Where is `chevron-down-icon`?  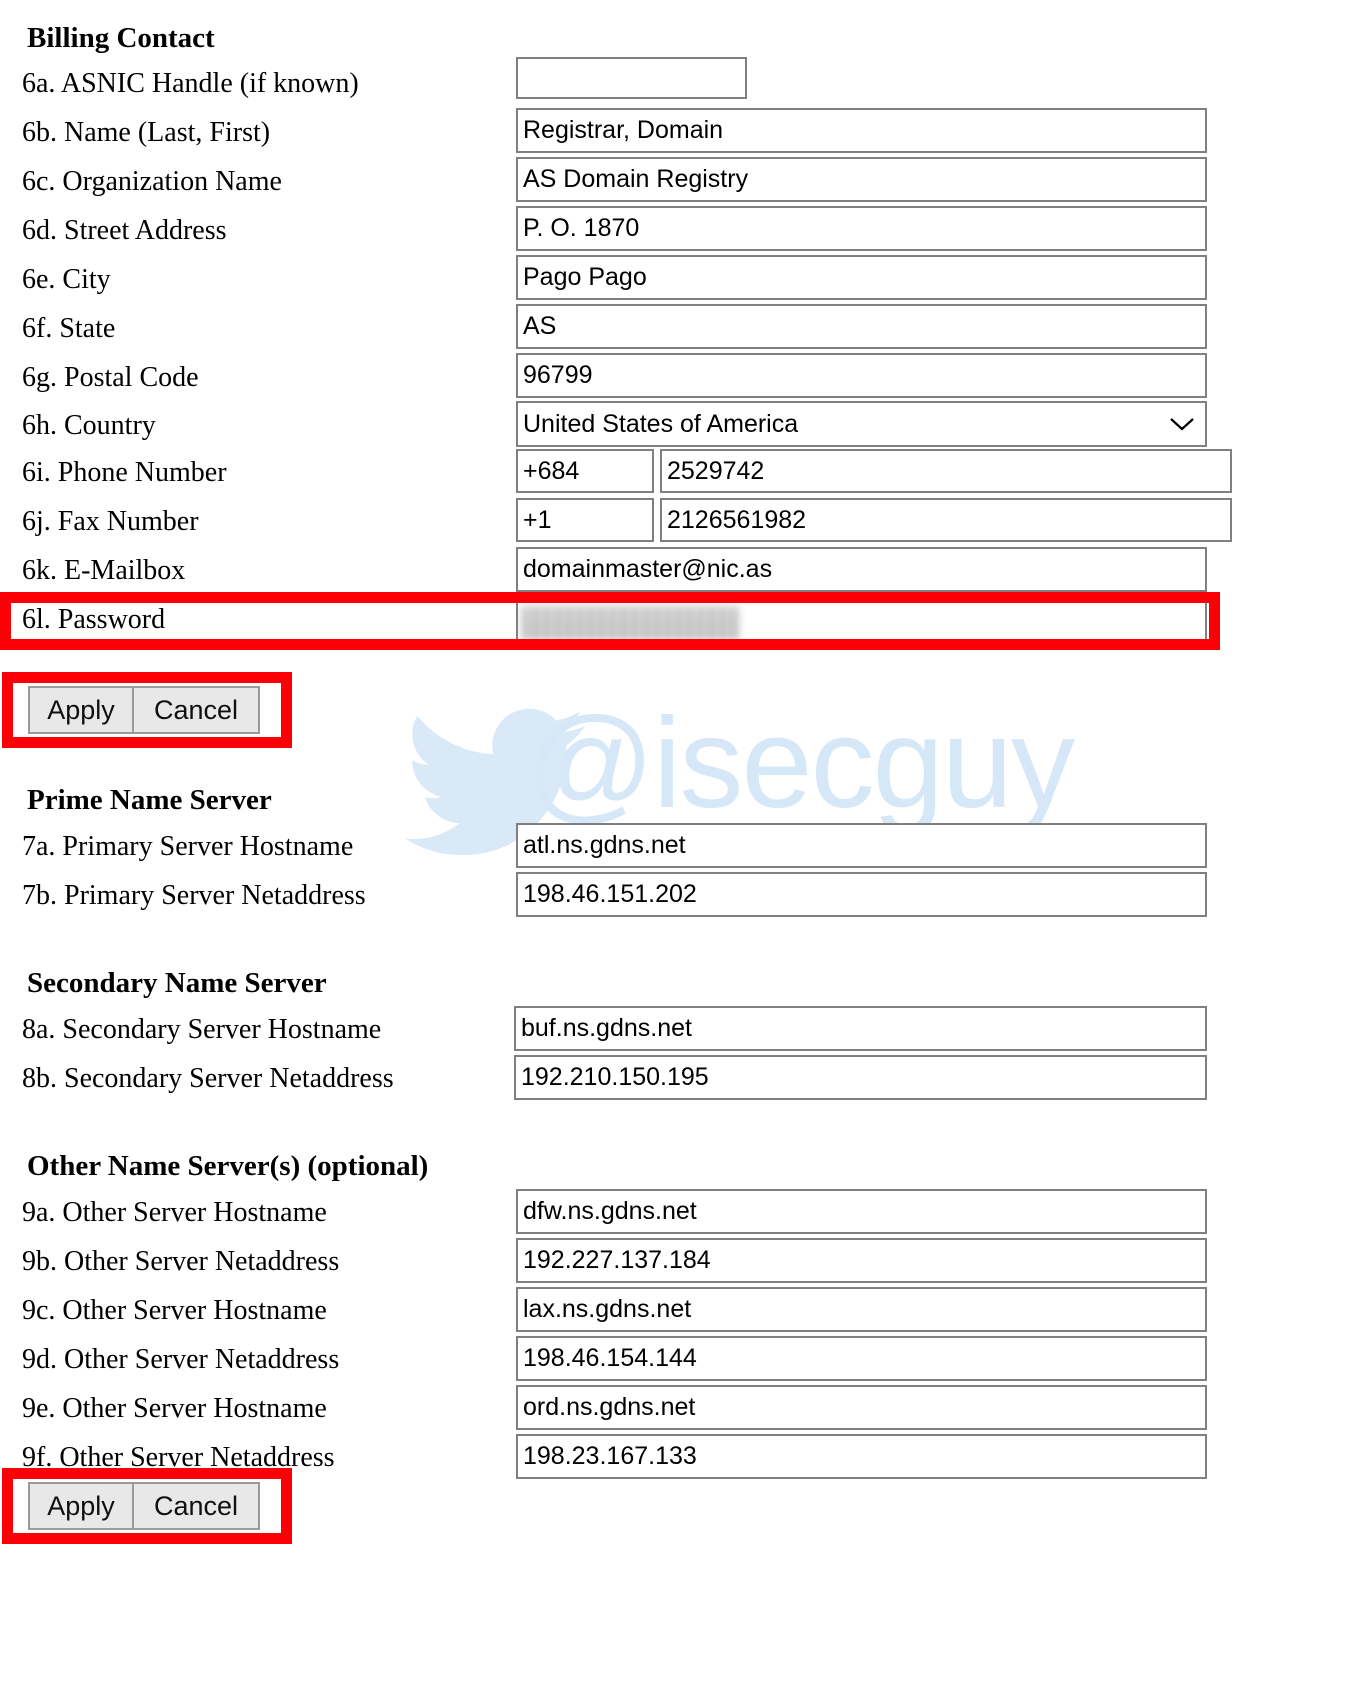 chevron-down-icon is located at coordinates (1182, 424).